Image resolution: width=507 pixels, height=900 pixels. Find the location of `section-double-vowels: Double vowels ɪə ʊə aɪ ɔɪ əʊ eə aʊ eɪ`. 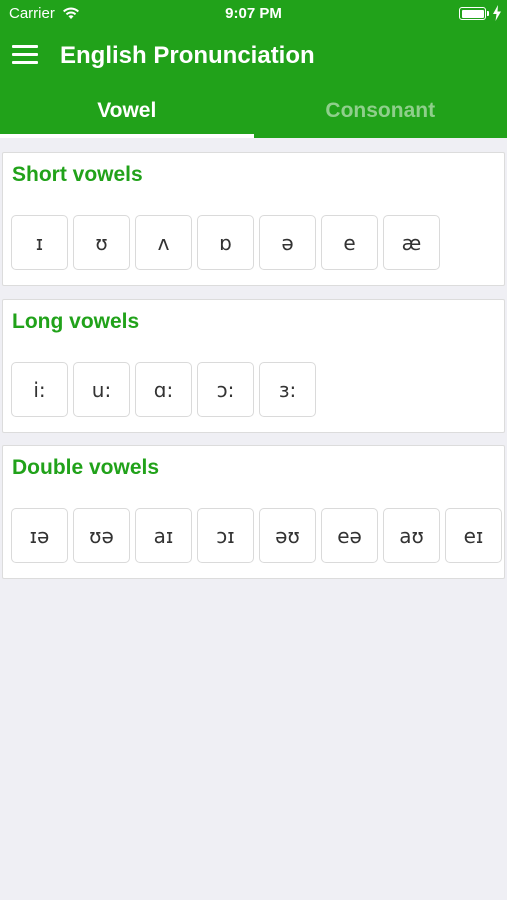

section-double-vowels: Double vowels ɪə ʊə aɪ ɔɪ əʊ eə aʊ eɪ is located at coordinates (253, 512).